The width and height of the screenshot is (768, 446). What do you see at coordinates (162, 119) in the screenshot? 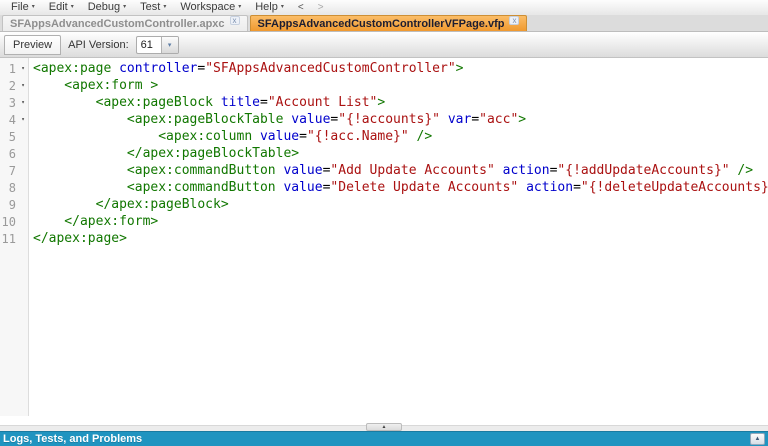
I see `code-token: <apex:pageBlockTable` at bounding box center [162, 119].